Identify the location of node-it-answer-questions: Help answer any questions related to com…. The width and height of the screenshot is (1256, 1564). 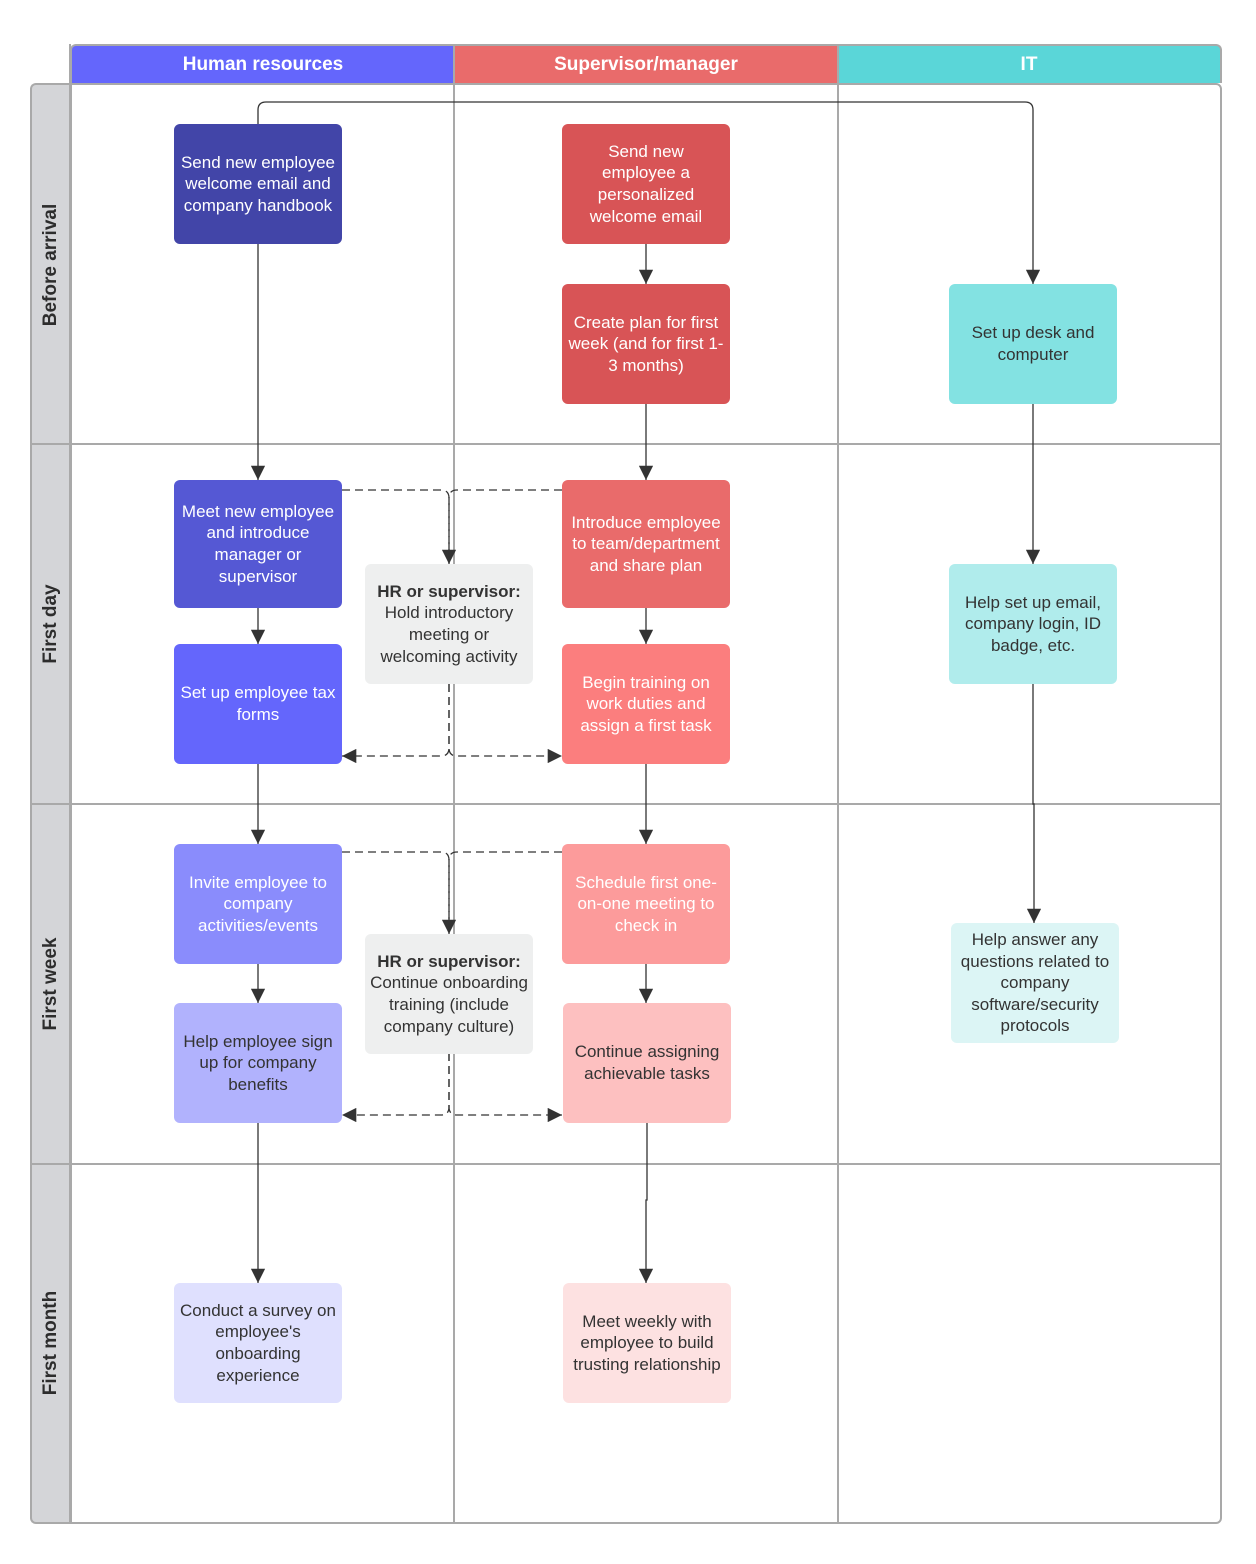
(1035, 983).